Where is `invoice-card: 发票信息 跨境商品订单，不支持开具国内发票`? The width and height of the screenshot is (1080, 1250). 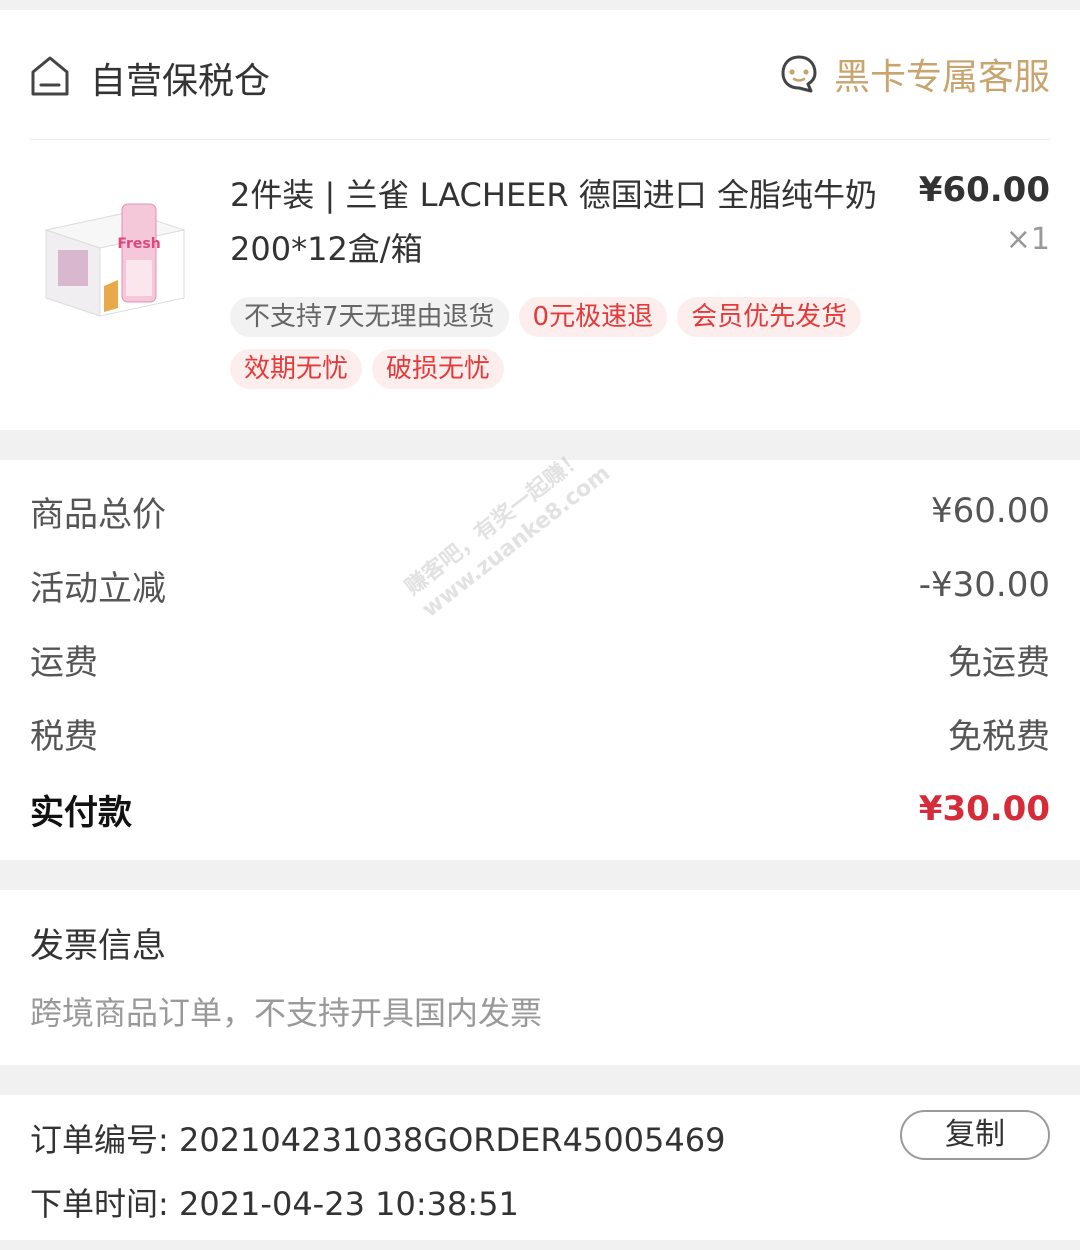
invoice-card: 发票信息 跨境商品订单，不支持开具国内发票 is located at coordinates (540, 977).